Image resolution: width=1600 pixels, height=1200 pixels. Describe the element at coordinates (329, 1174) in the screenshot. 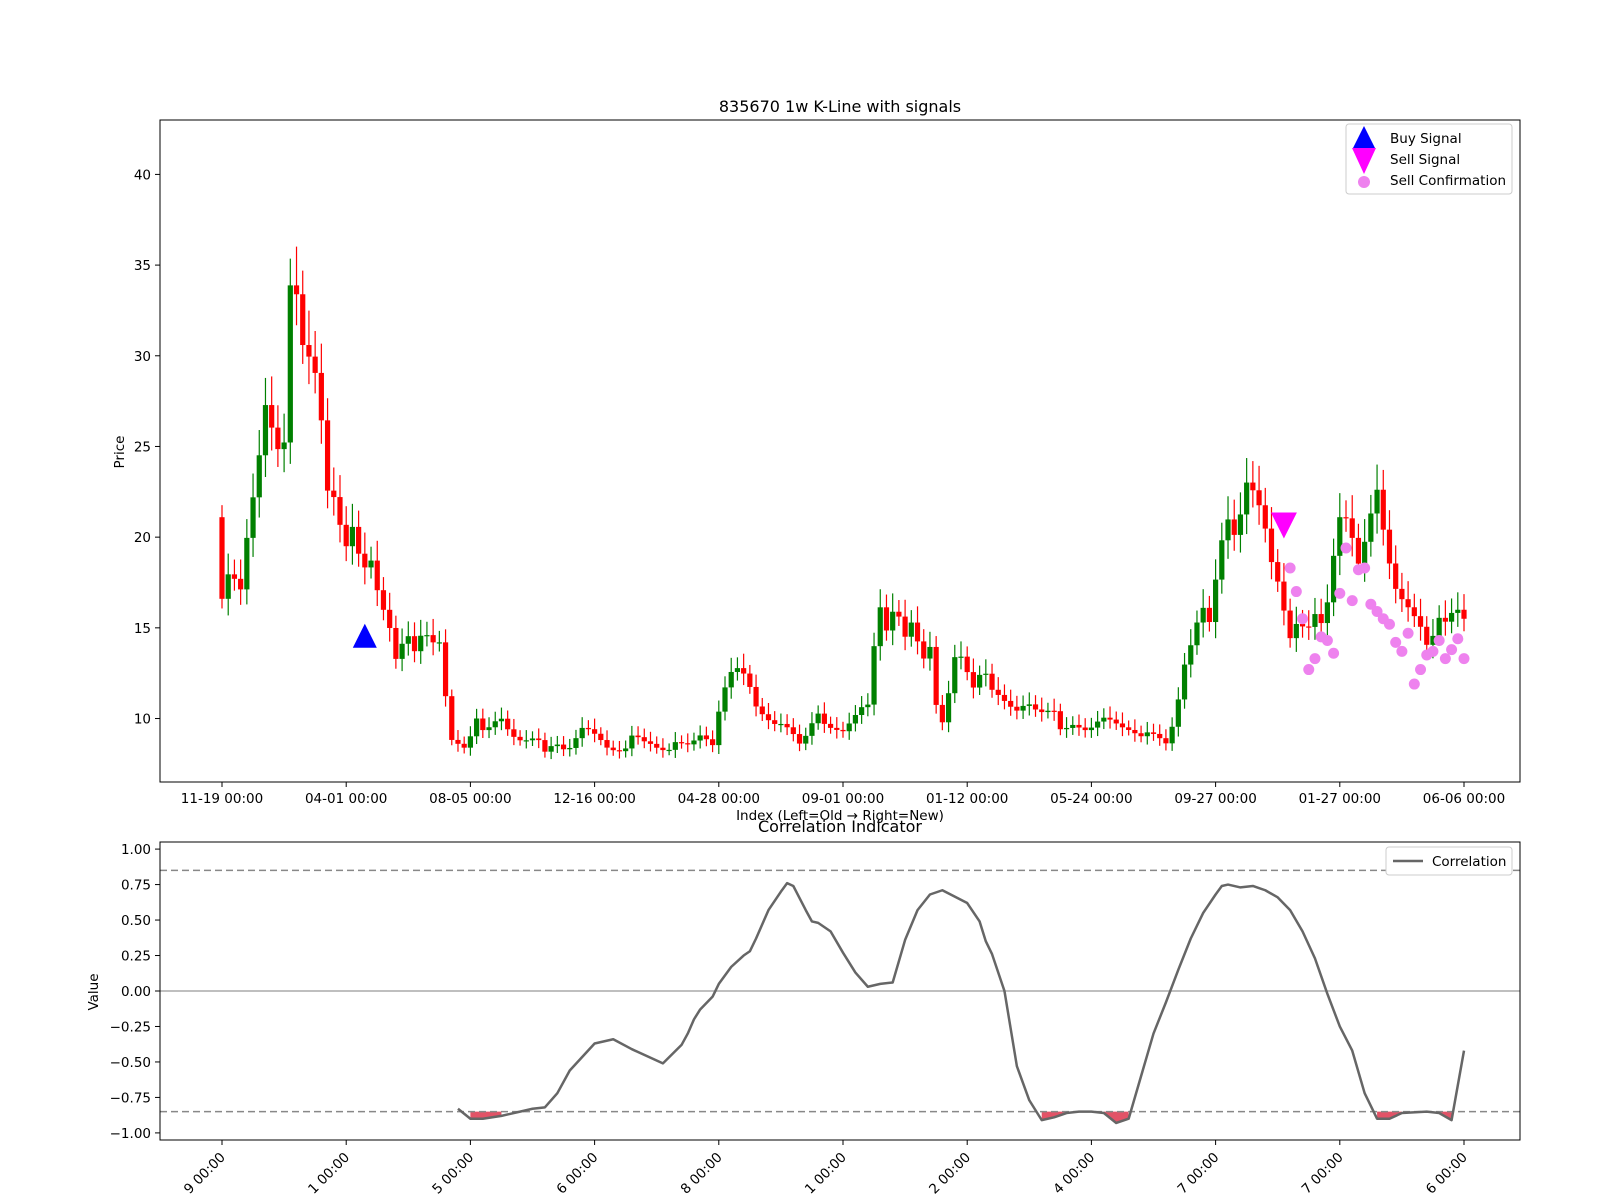

I see `correlation-xtick-label: 1 00:00` at that location.